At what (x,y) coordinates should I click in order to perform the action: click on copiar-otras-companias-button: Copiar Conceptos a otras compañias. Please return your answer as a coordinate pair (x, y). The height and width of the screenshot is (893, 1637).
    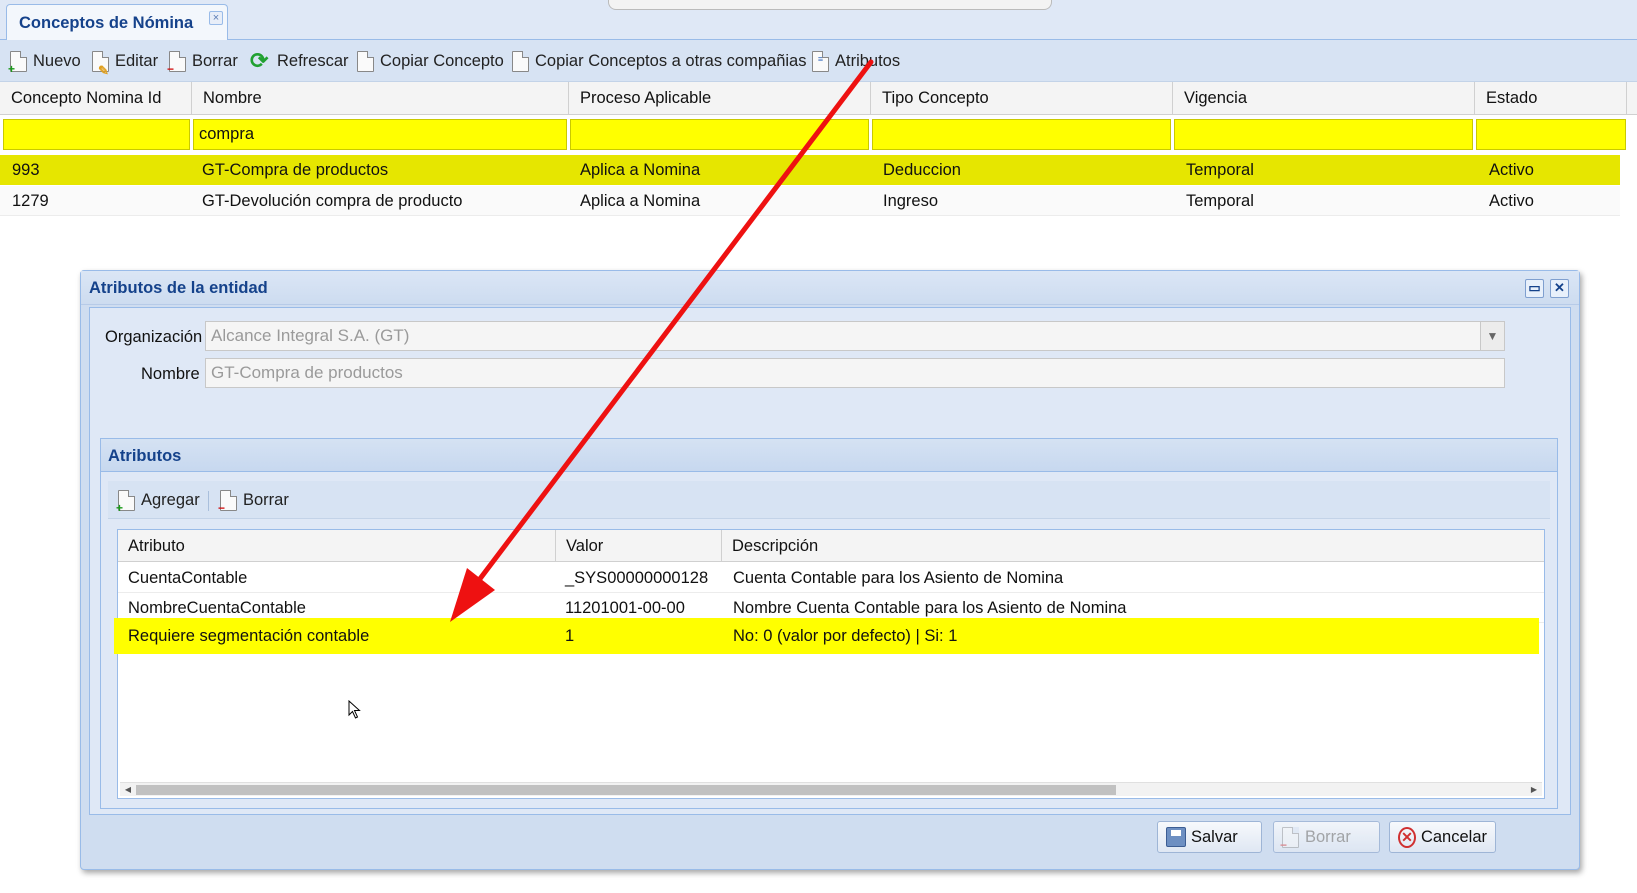
    Looking at the image, I should click on (659, 61).